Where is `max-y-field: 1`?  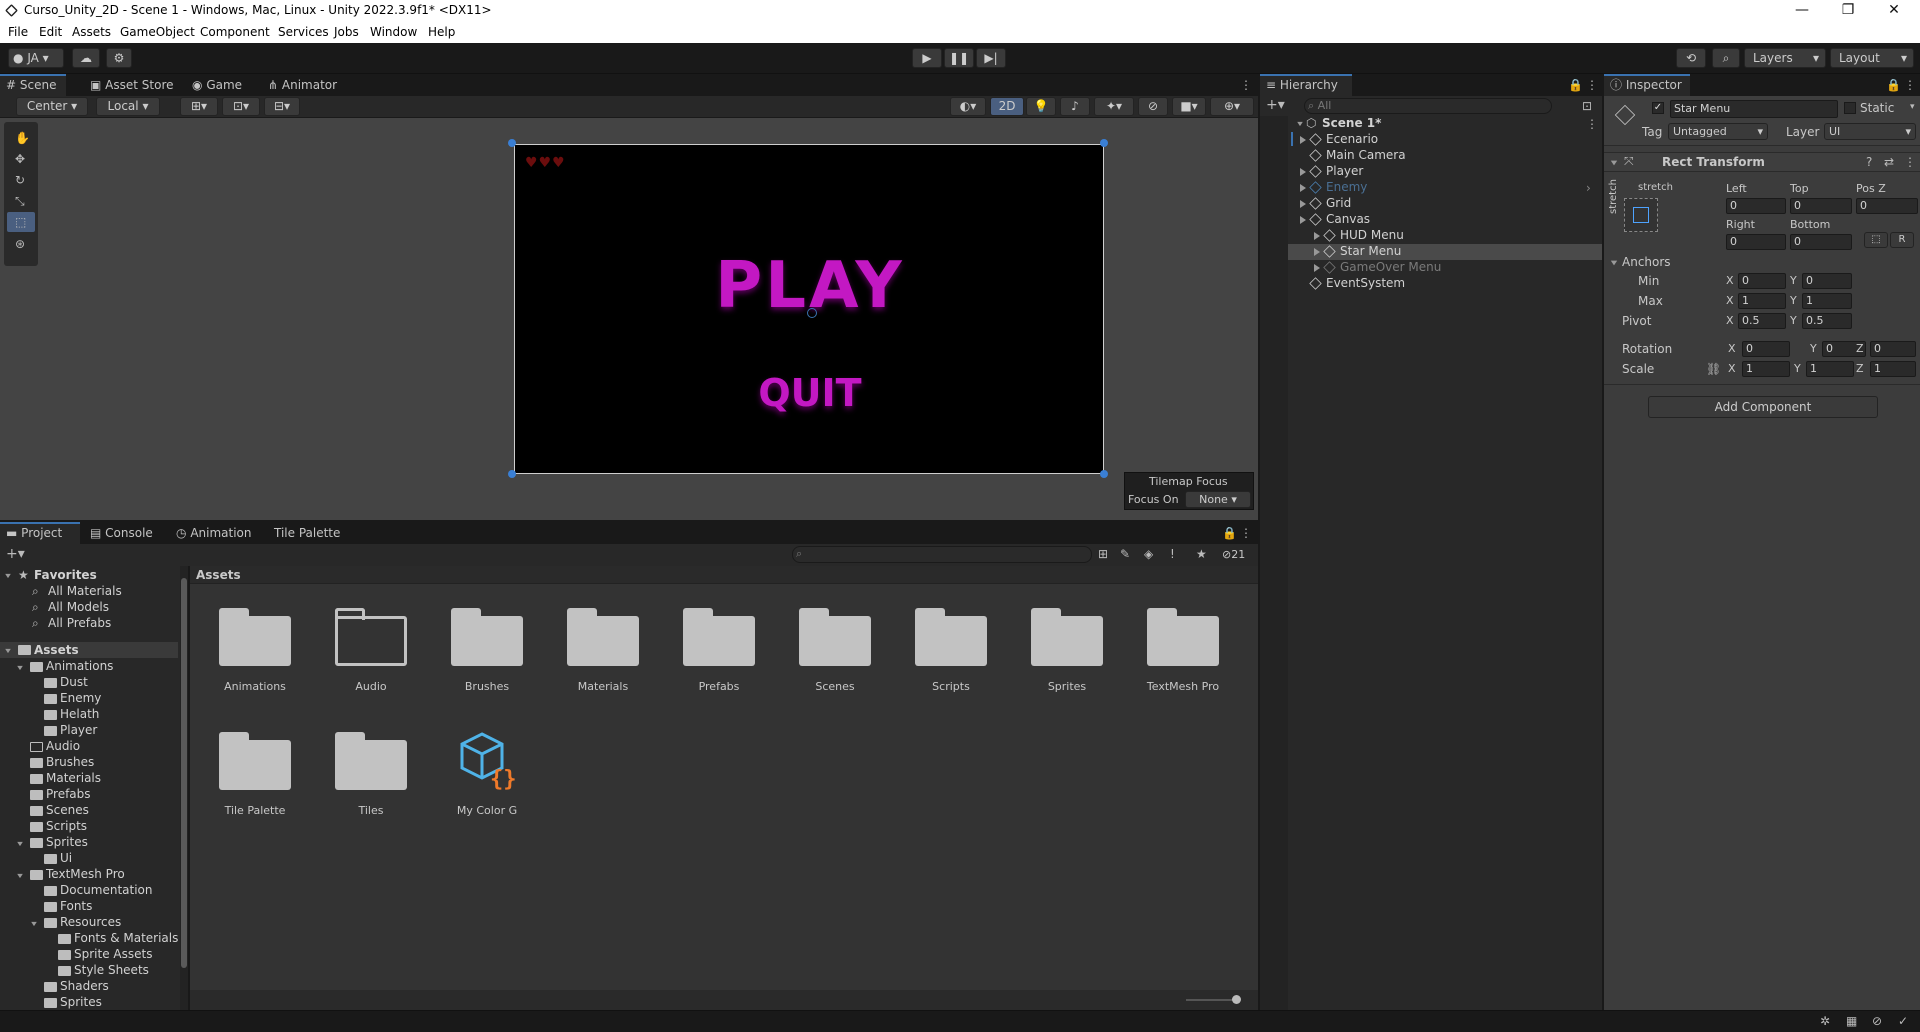
max-y-field: 1 is located at coordinates (1827, 301).